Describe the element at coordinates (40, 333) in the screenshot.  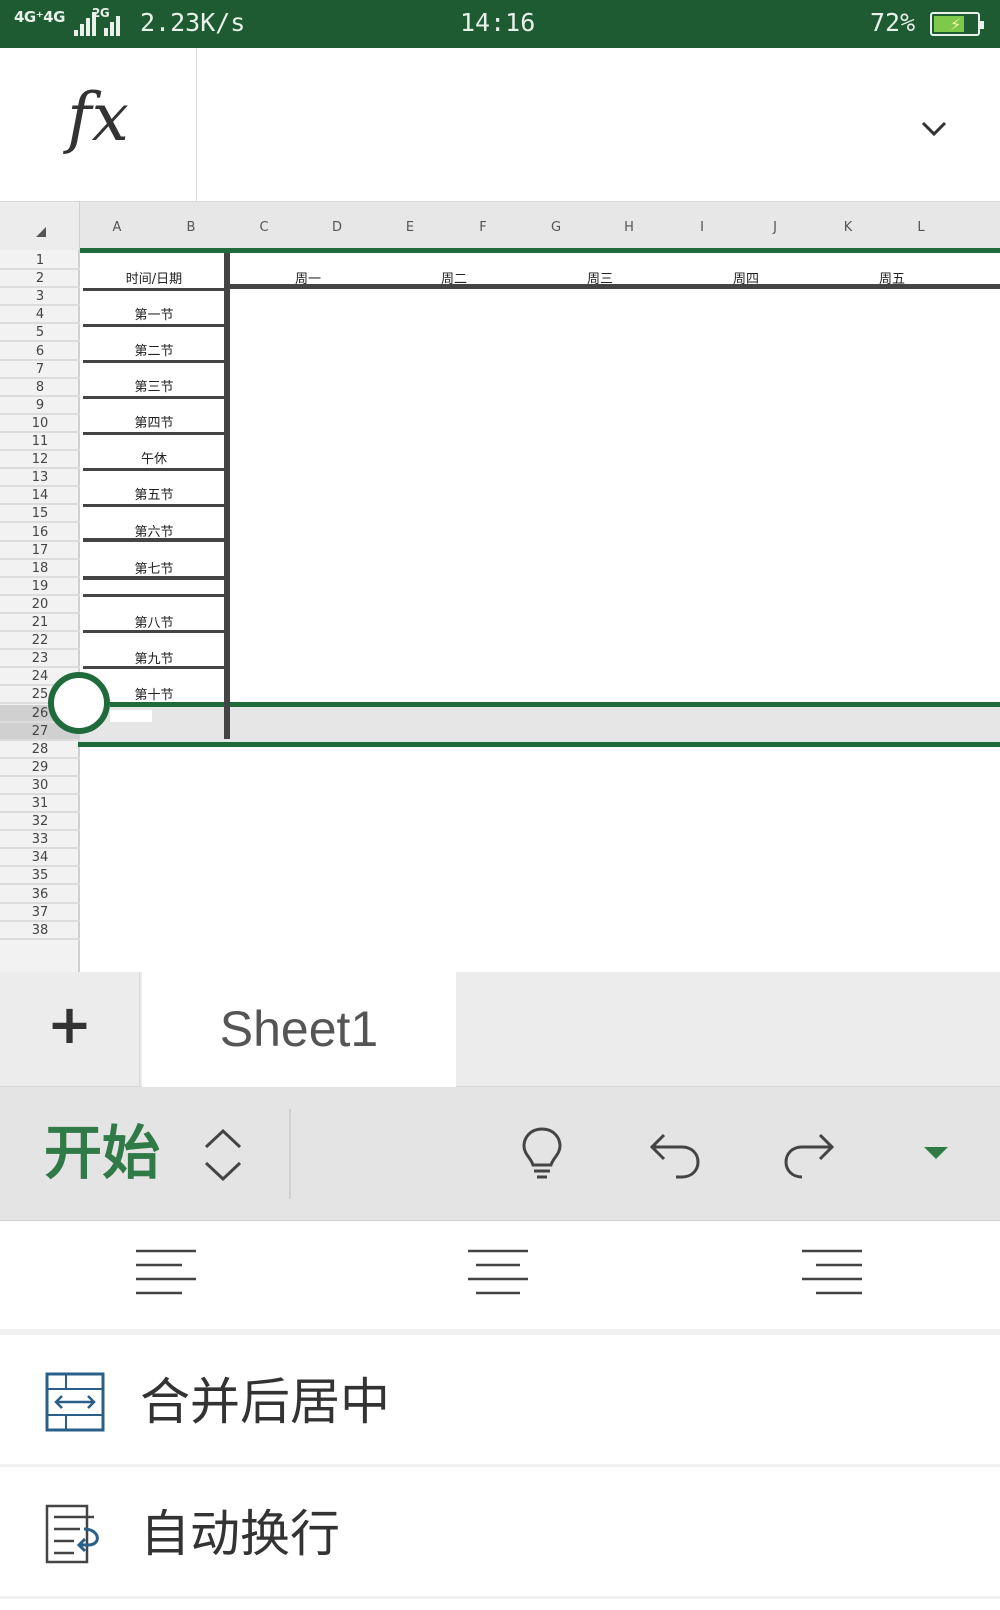
I see `row-header-5: 5` at that location.